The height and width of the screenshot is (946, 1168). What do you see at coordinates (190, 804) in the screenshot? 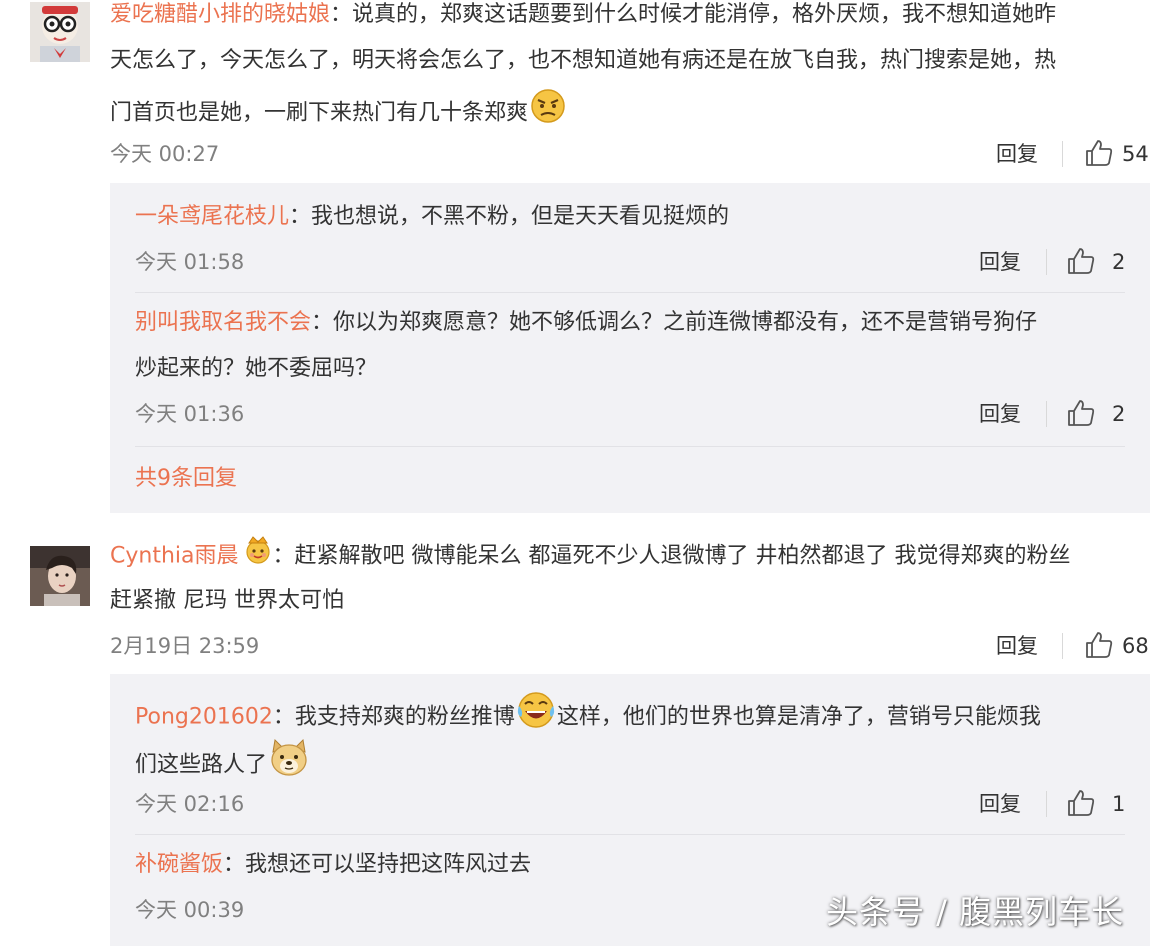
I see `reply-timestamp: 今天 02:16` at bounding box center [190, 804].